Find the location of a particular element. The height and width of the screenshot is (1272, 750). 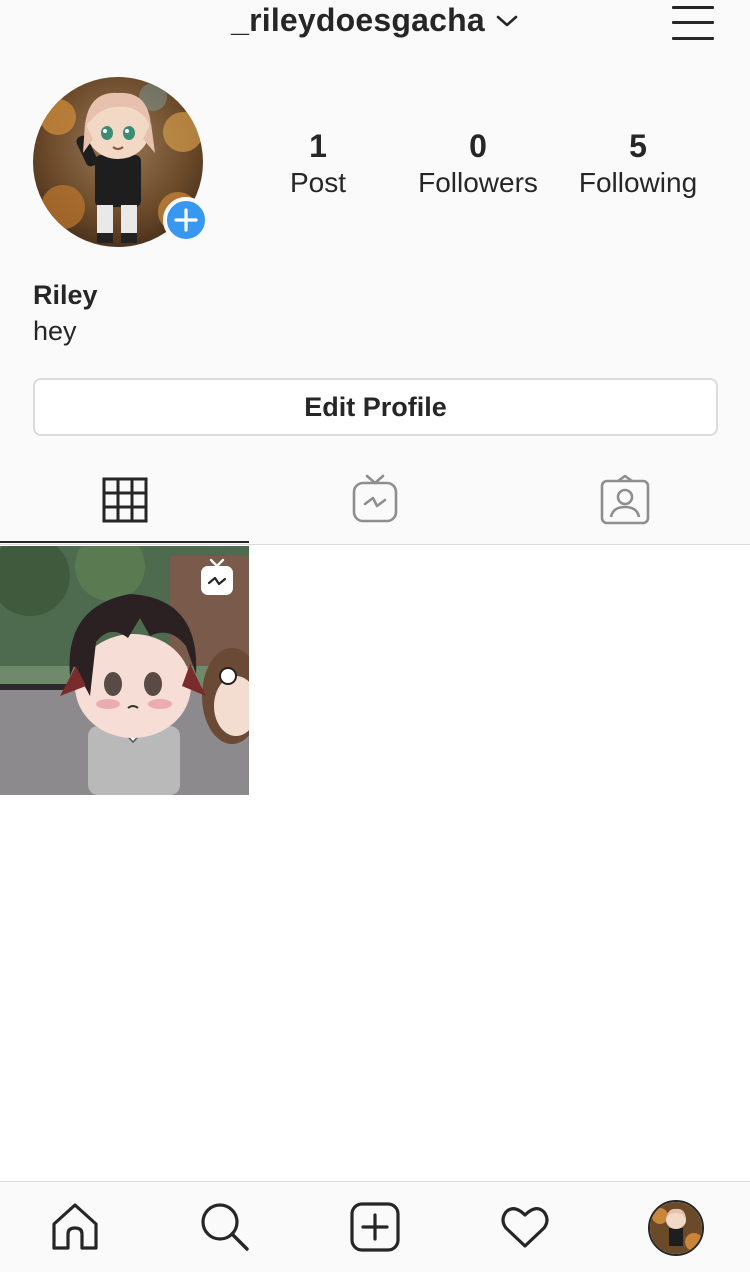

bottom-navigation is located at coordinates (375, 1226).